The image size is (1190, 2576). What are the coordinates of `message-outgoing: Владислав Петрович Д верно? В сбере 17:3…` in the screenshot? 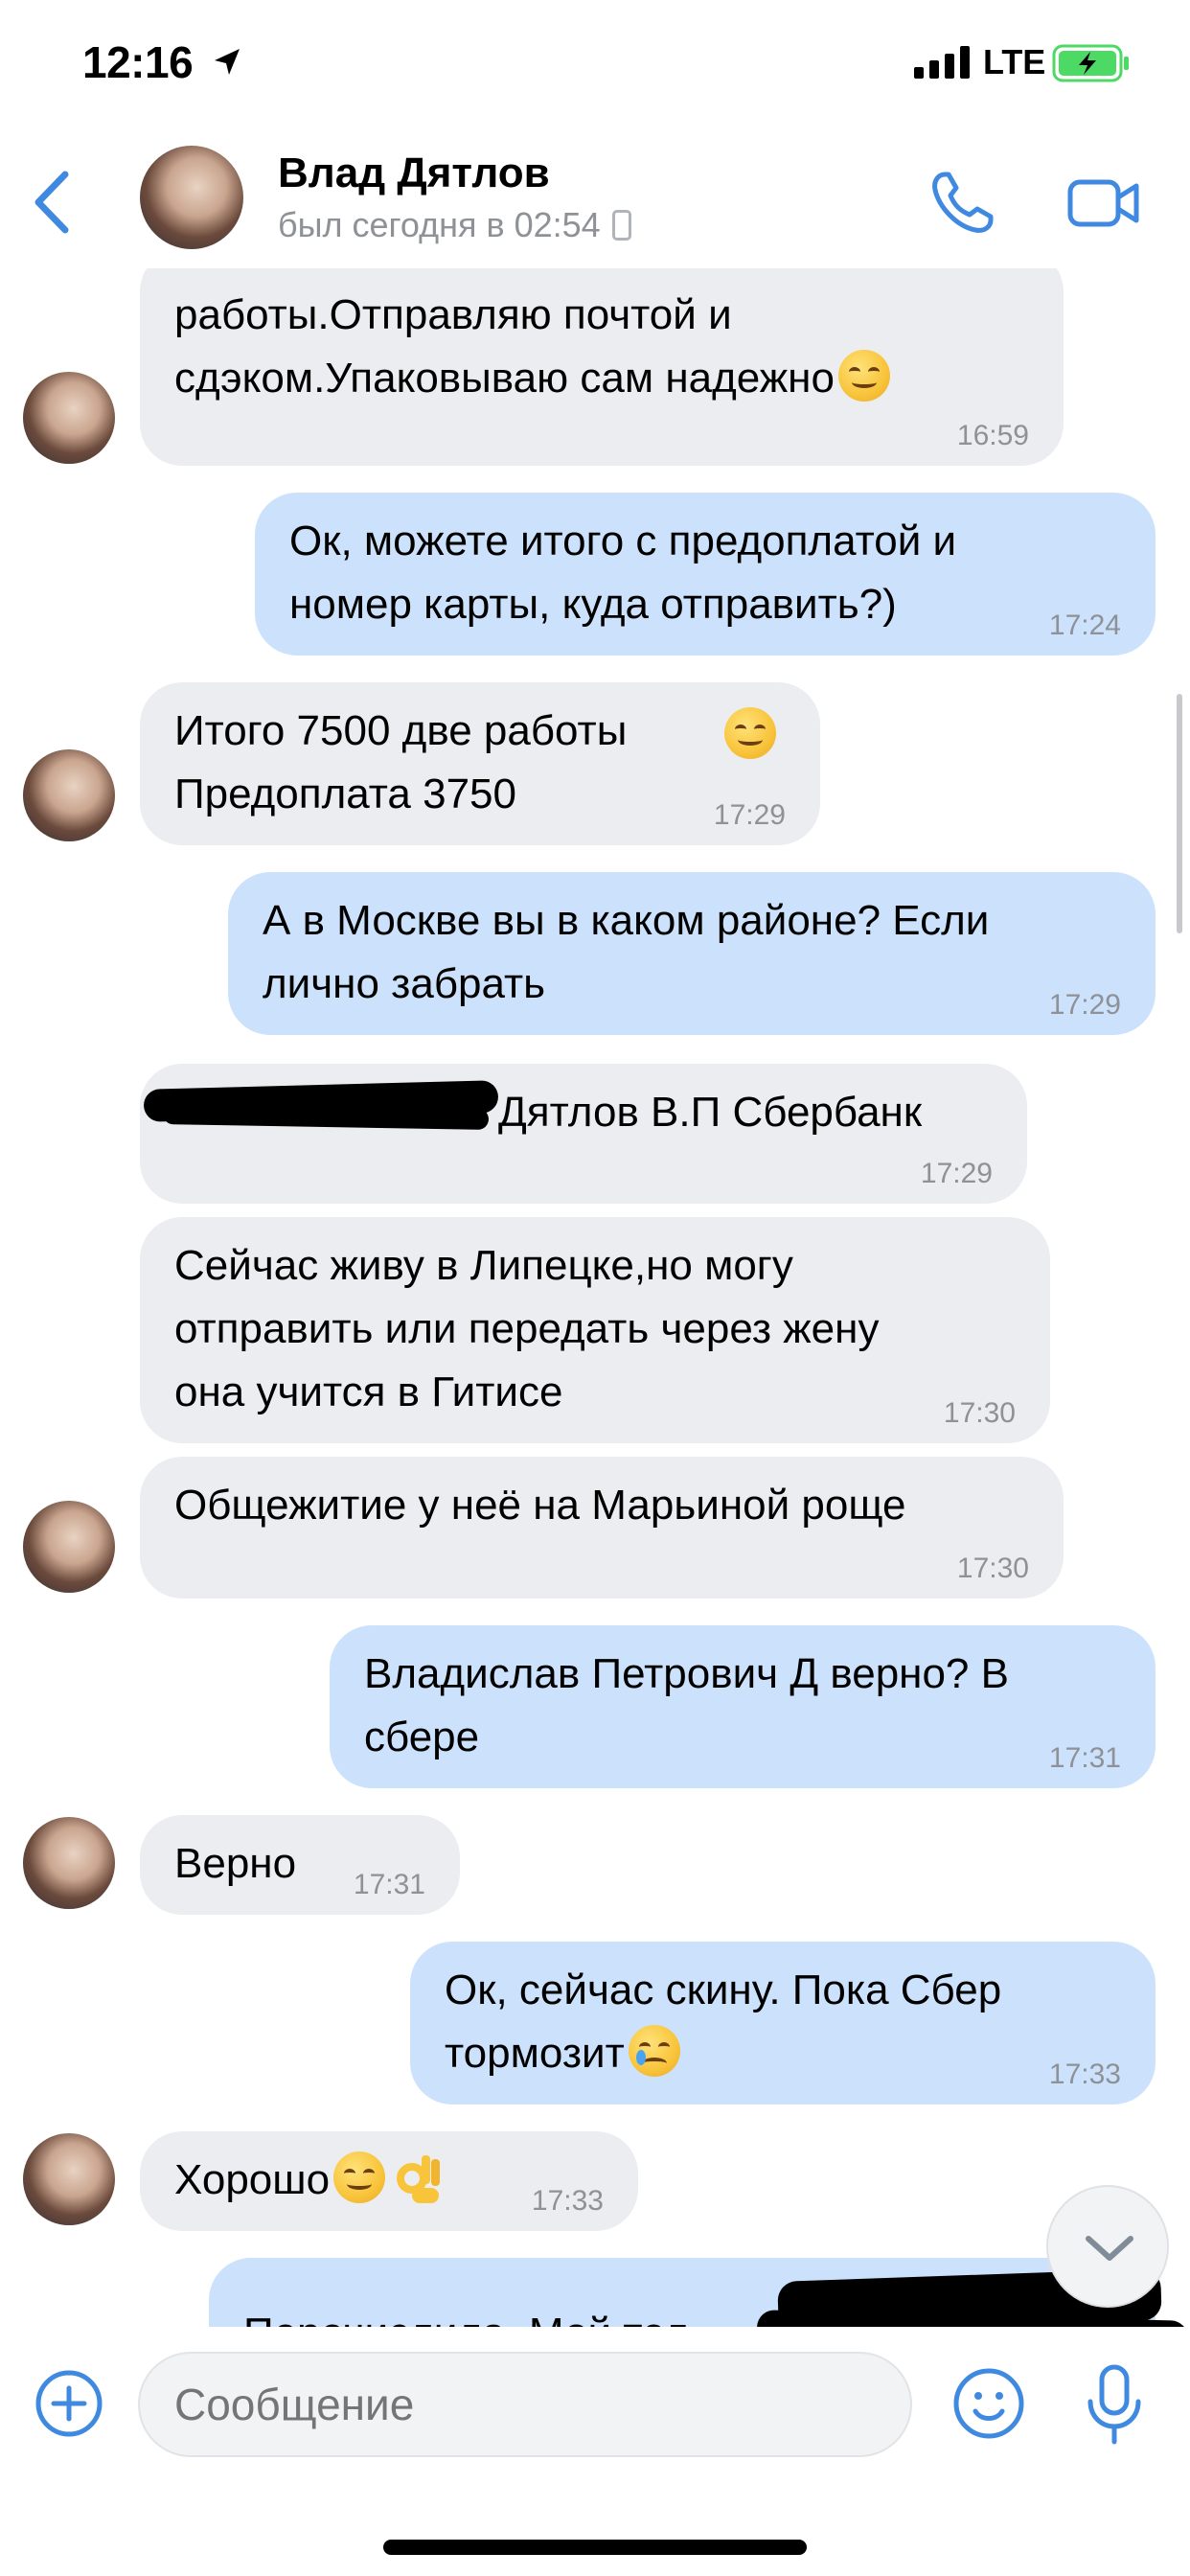 It's located at (743, 1706).